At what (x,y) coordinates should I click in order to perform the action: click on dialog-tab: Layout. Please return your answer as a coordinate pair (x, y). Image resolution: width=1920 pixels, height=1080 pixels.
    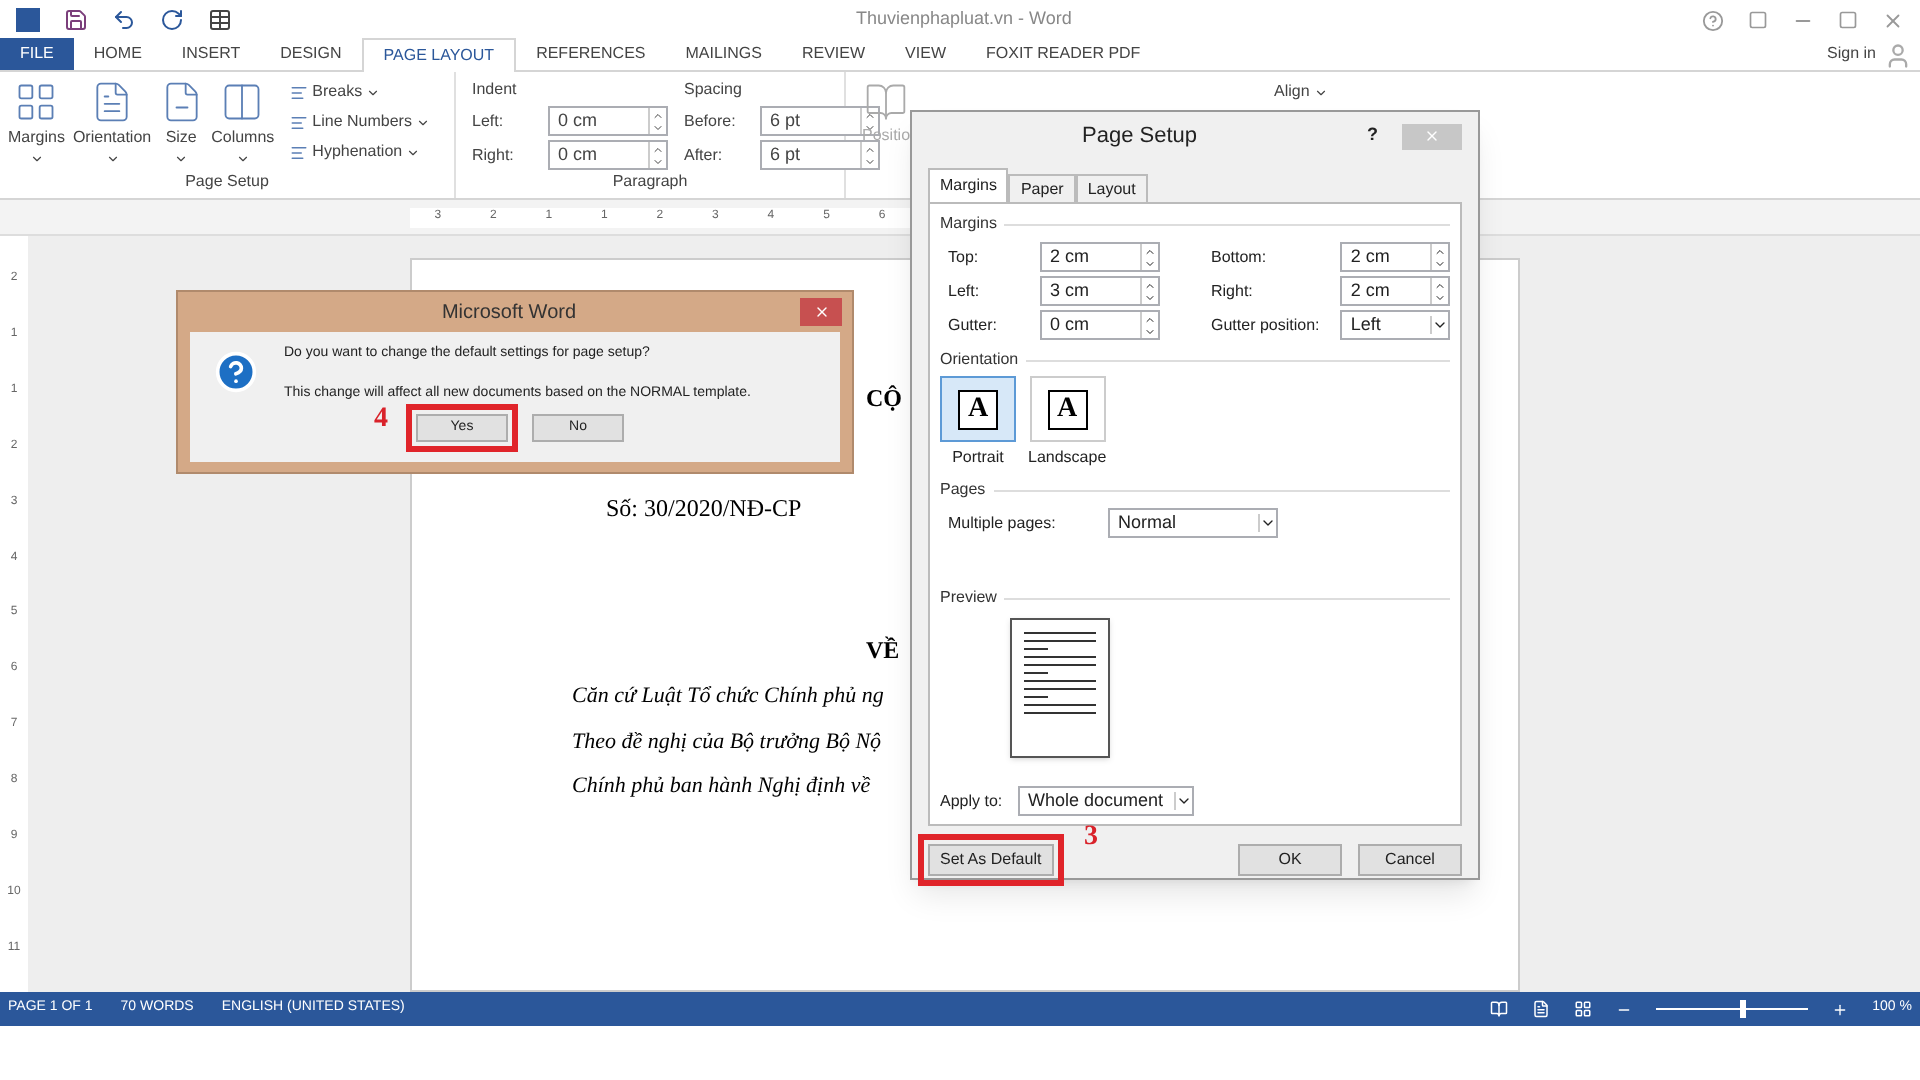
    Looking at the image, I should click on (1111, 188).